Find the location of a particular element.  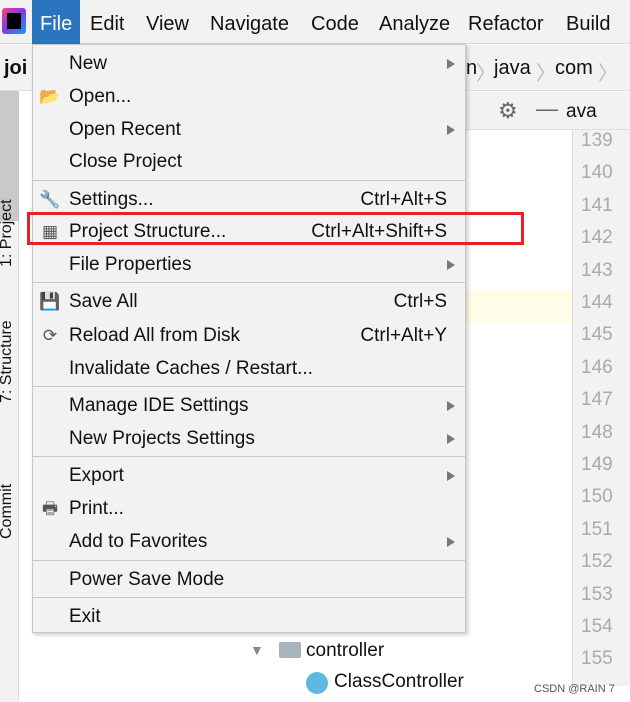

project-name: joi is located at coordinates (15, 68).